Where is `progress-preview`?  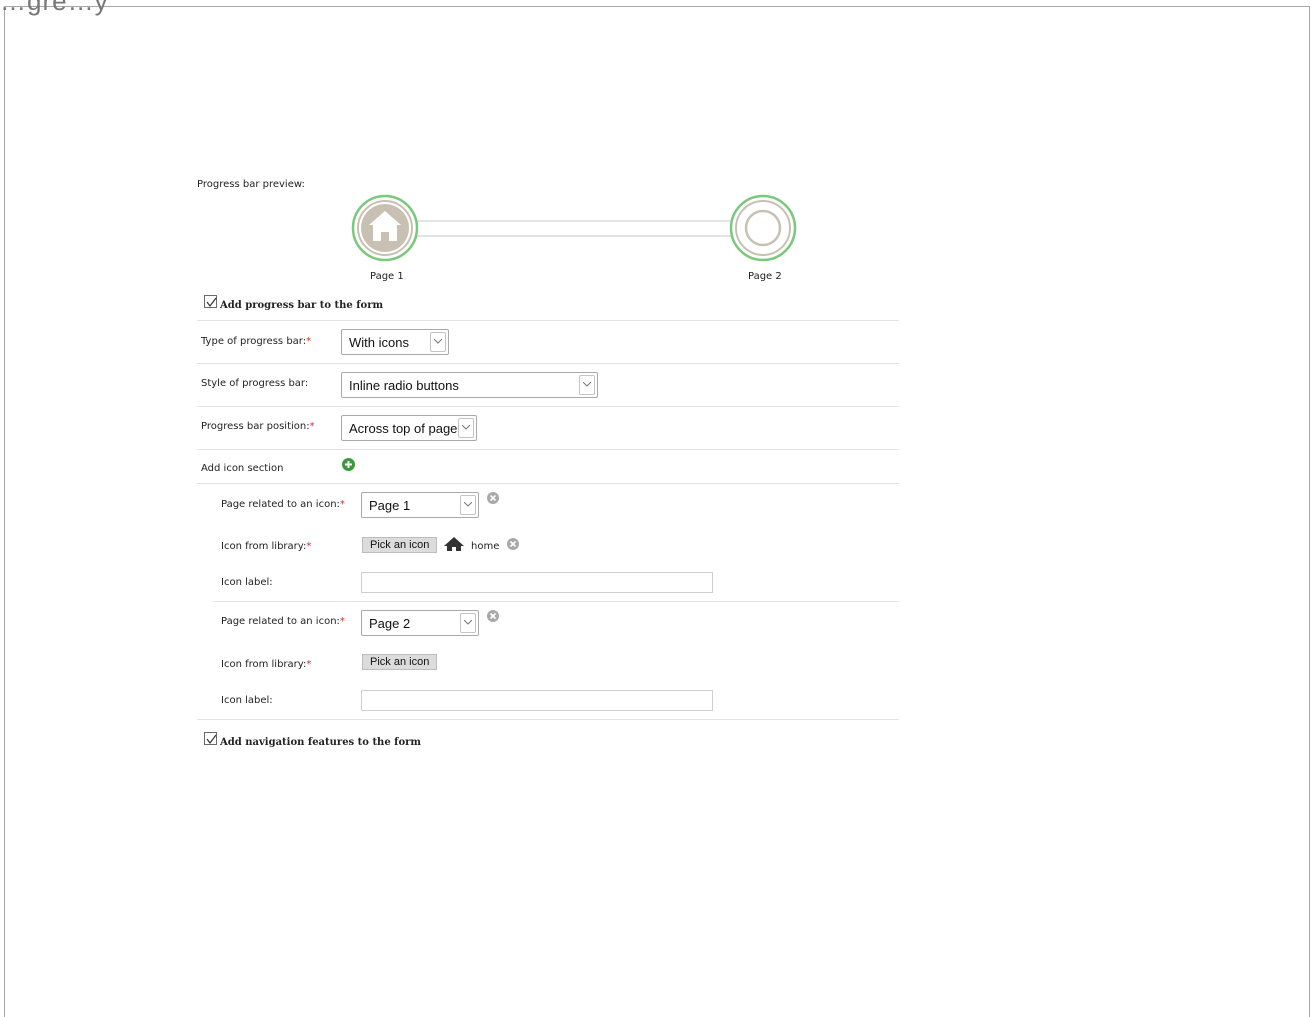
progress-preview is located at coordinates (574, 228).